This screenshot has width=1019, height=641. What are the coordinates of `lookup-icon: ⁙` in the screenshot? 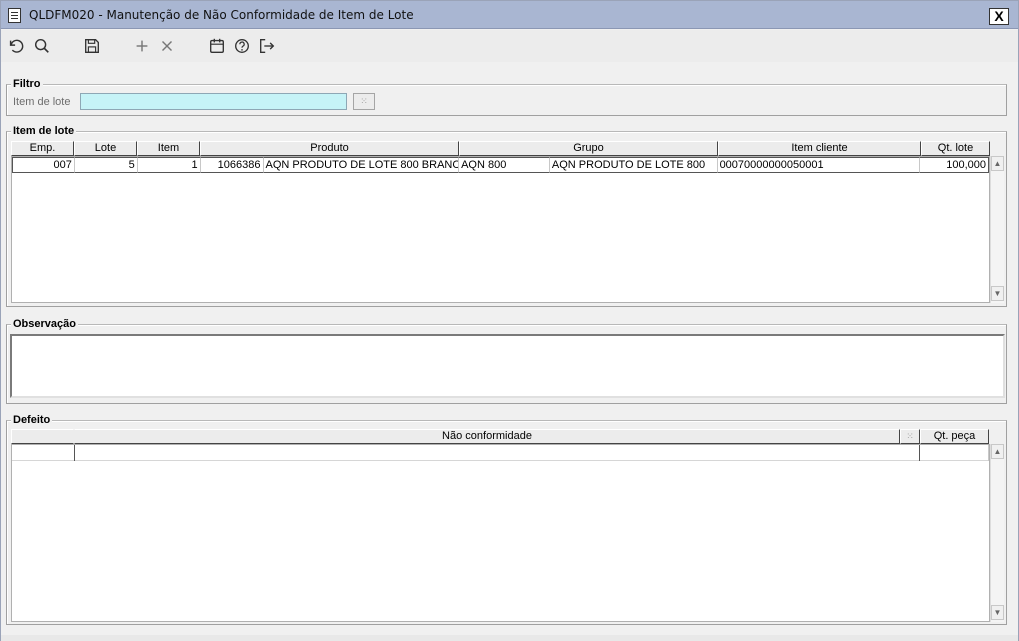 It's located at (364, 101).